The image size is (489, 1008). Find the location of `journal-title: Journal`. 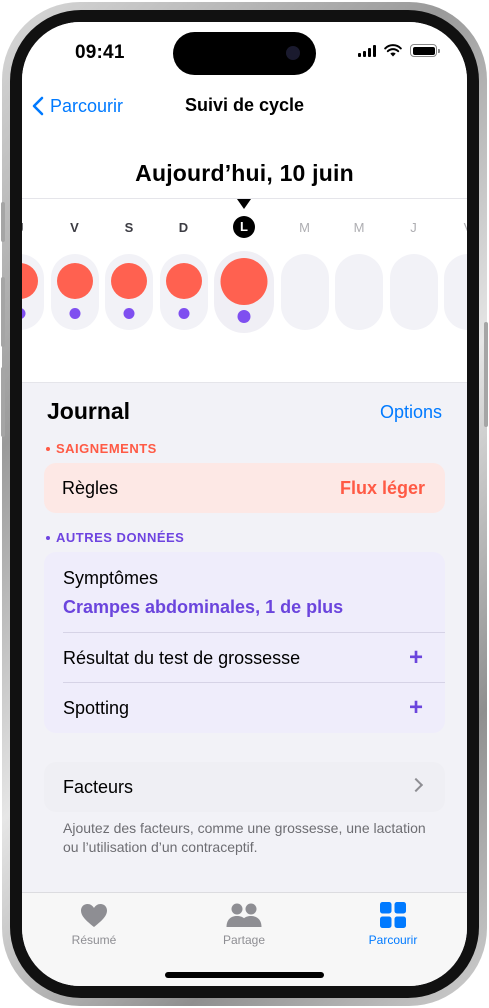

journal-title: Journal is located at coordinates (89, 411).